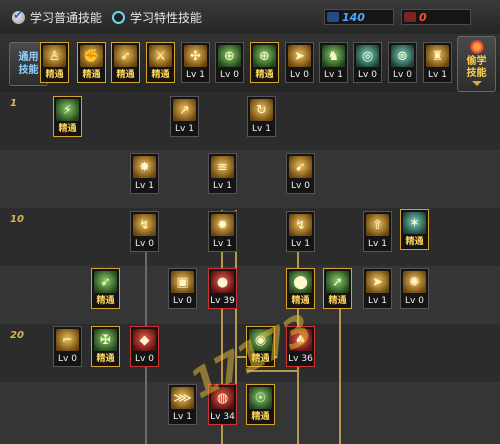 This screenshot has width=500, height=444. What do you see at coordinates (144, 340) in the screenshot?
I see `red-mine-icon: ◆` at bounding box center [144, 340].